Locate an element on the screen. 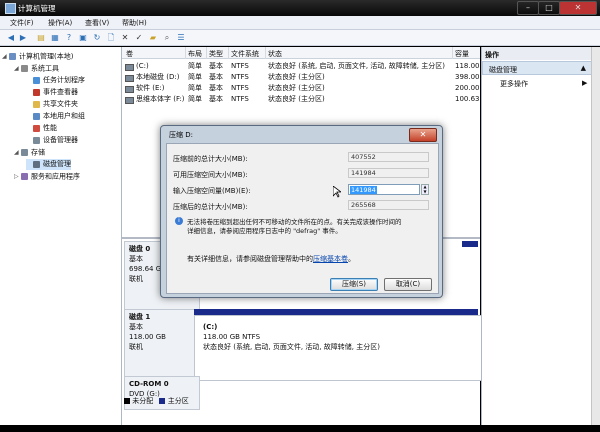  actions-section-disk-management: 磁盘管理 ▲ is located at coordinates (537, 68).